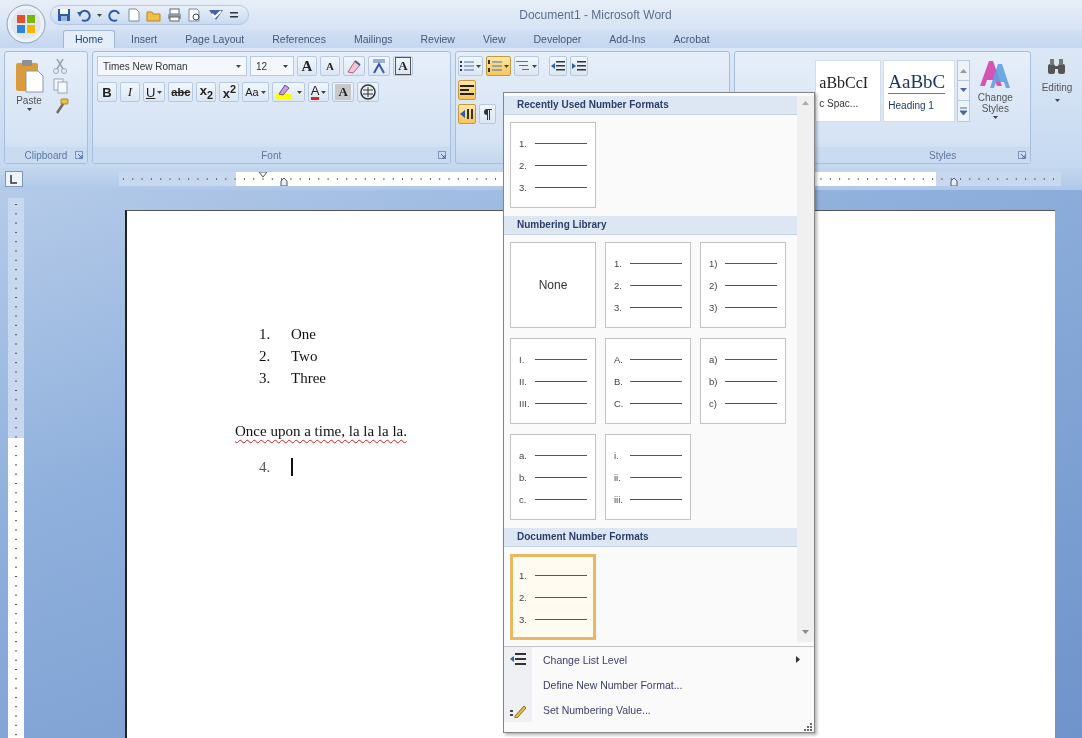 This screenshot has height=738, width=1082. What do you see at coordinates (494, 39) in the screenshot?
I see `ribbon-tab: View` at bounding box center [494, 39].